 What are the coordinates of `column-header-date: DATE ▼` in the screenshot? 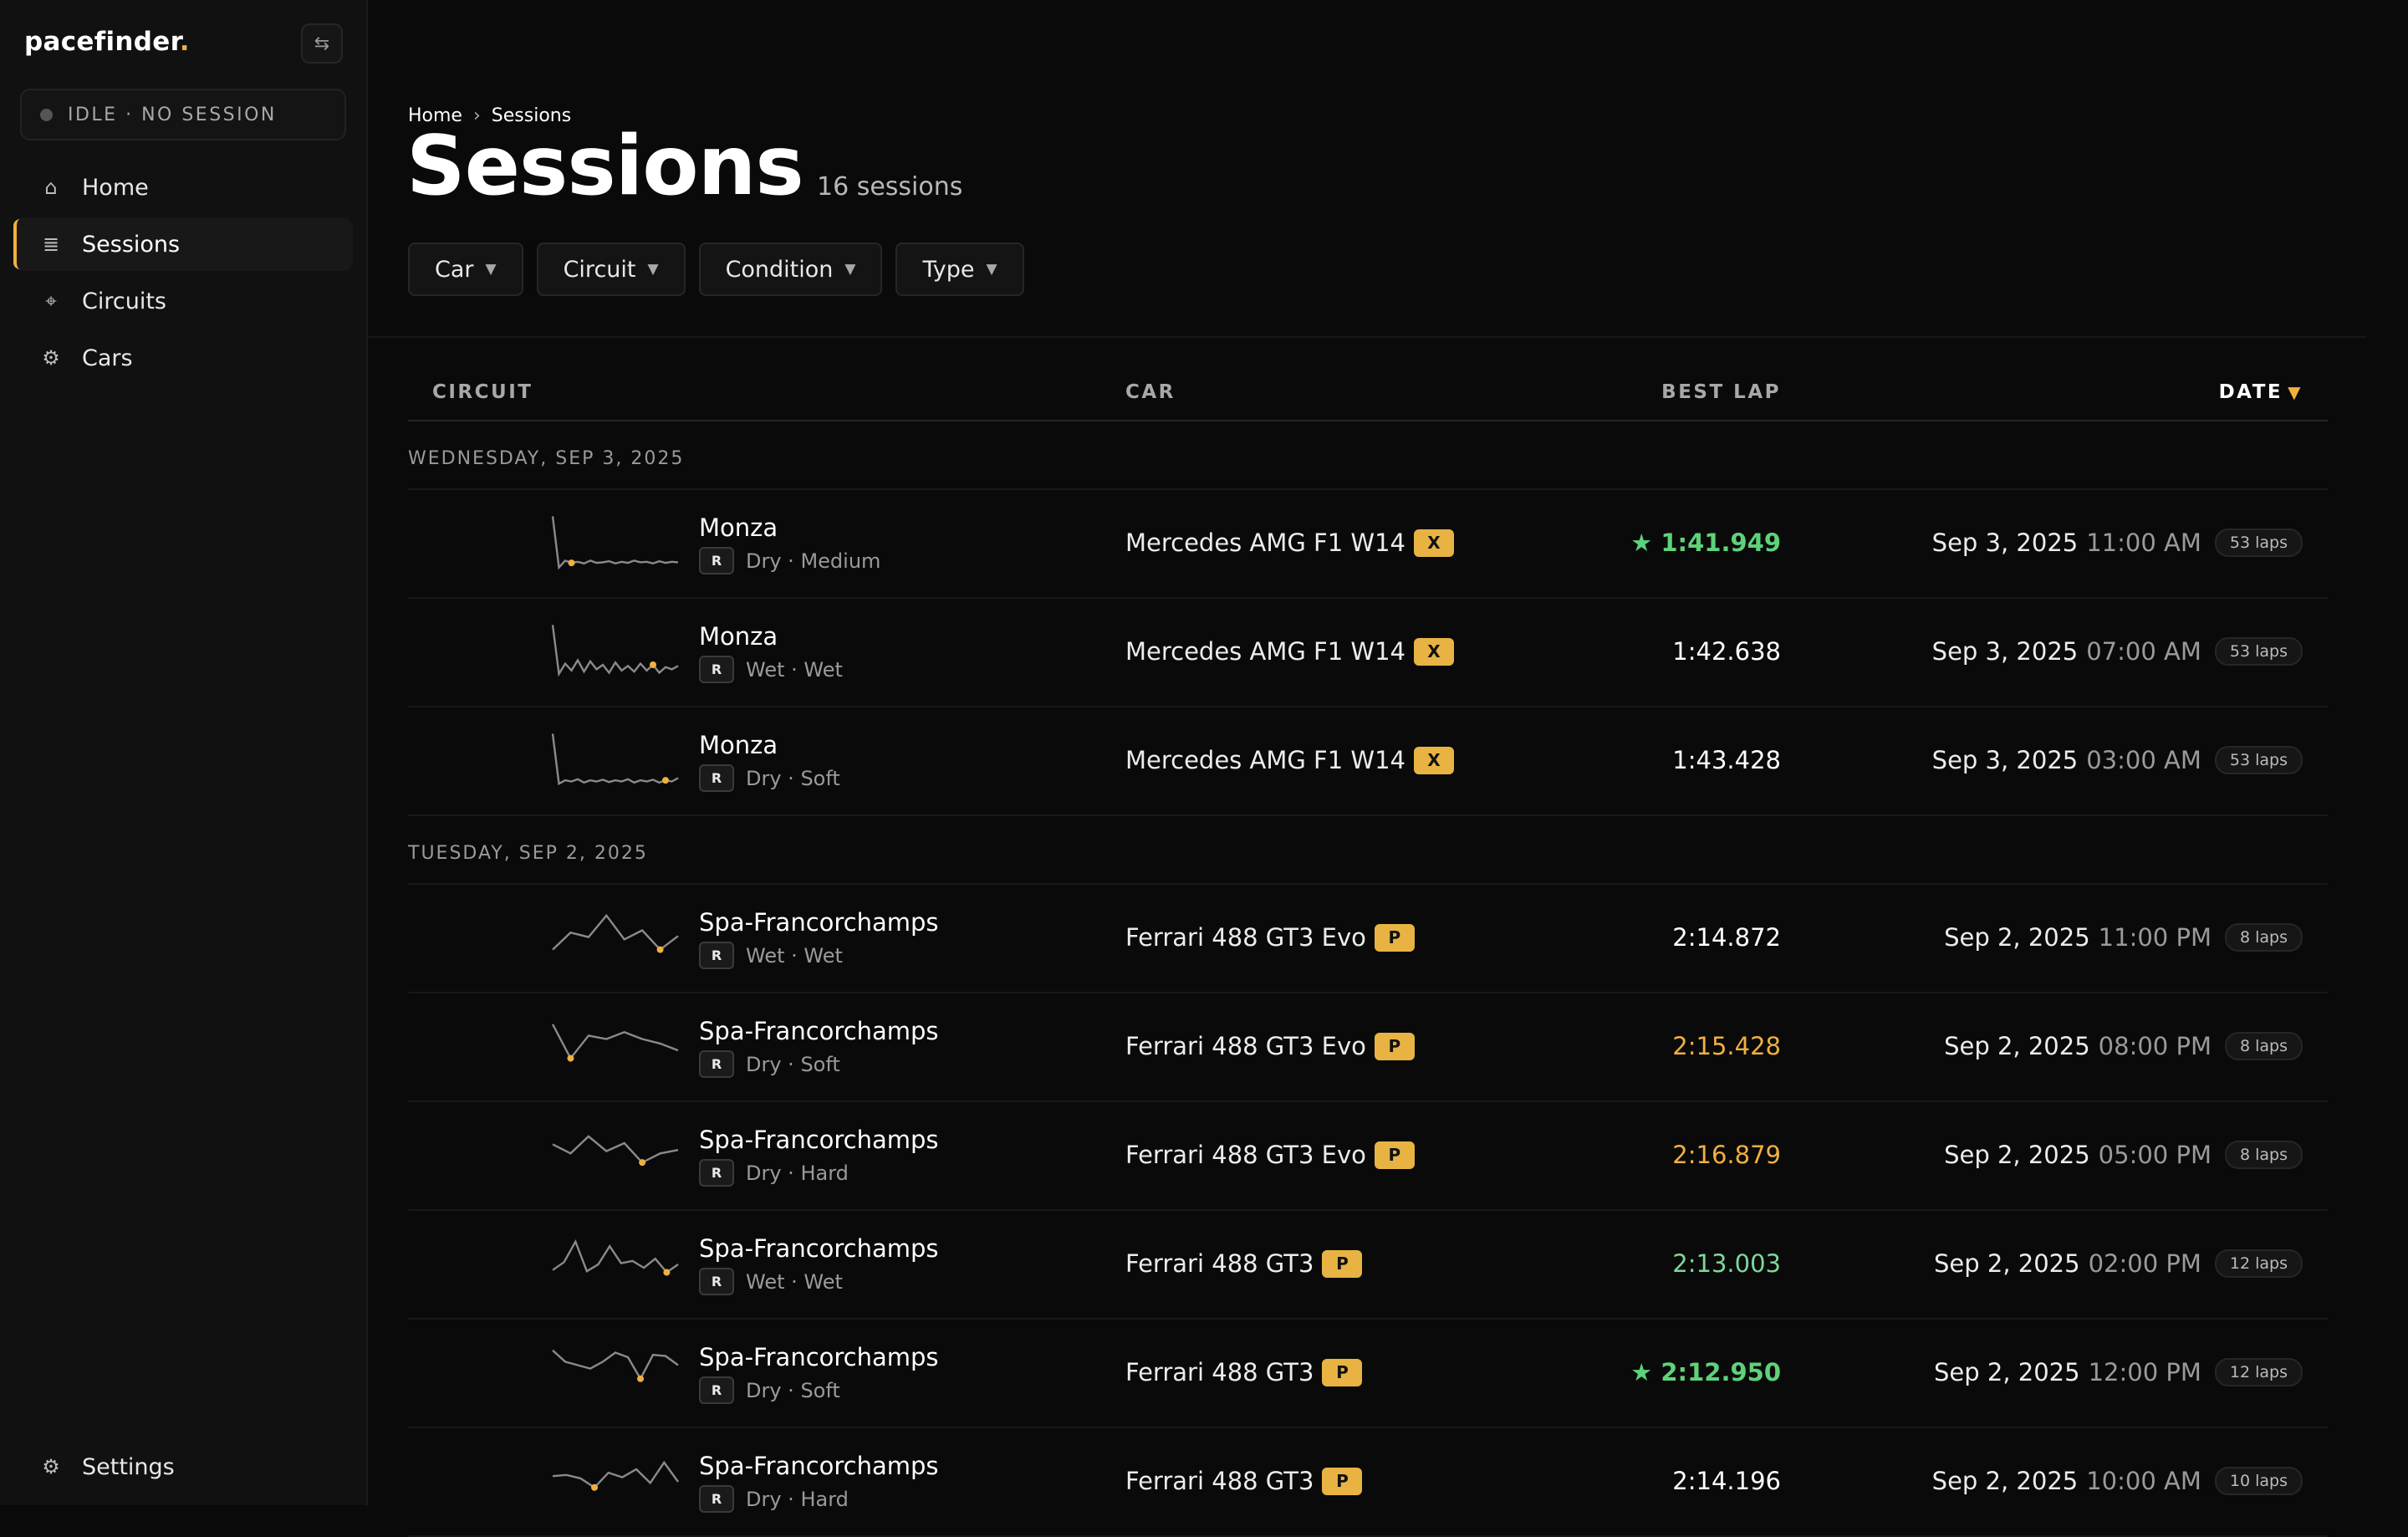 It's located at (2261, 392).